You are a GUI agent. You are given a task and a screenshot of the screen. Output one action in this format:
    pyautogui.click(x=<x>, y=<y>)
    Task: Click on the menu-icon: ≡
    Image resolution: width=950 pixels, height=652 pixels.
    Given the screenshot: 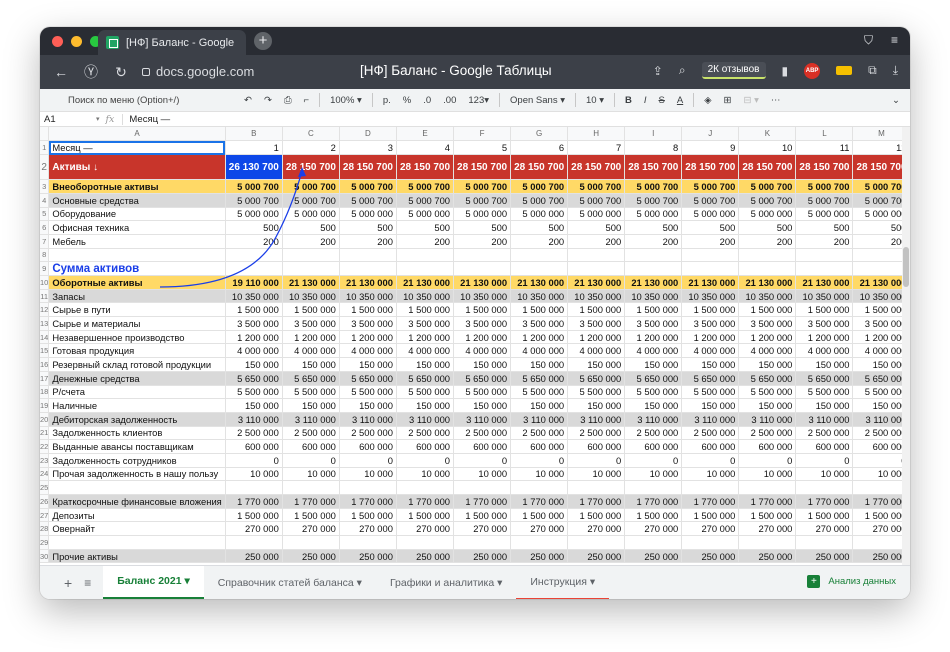 What is the action you would take?
    pyautogui.click(x=894, y=40)
    